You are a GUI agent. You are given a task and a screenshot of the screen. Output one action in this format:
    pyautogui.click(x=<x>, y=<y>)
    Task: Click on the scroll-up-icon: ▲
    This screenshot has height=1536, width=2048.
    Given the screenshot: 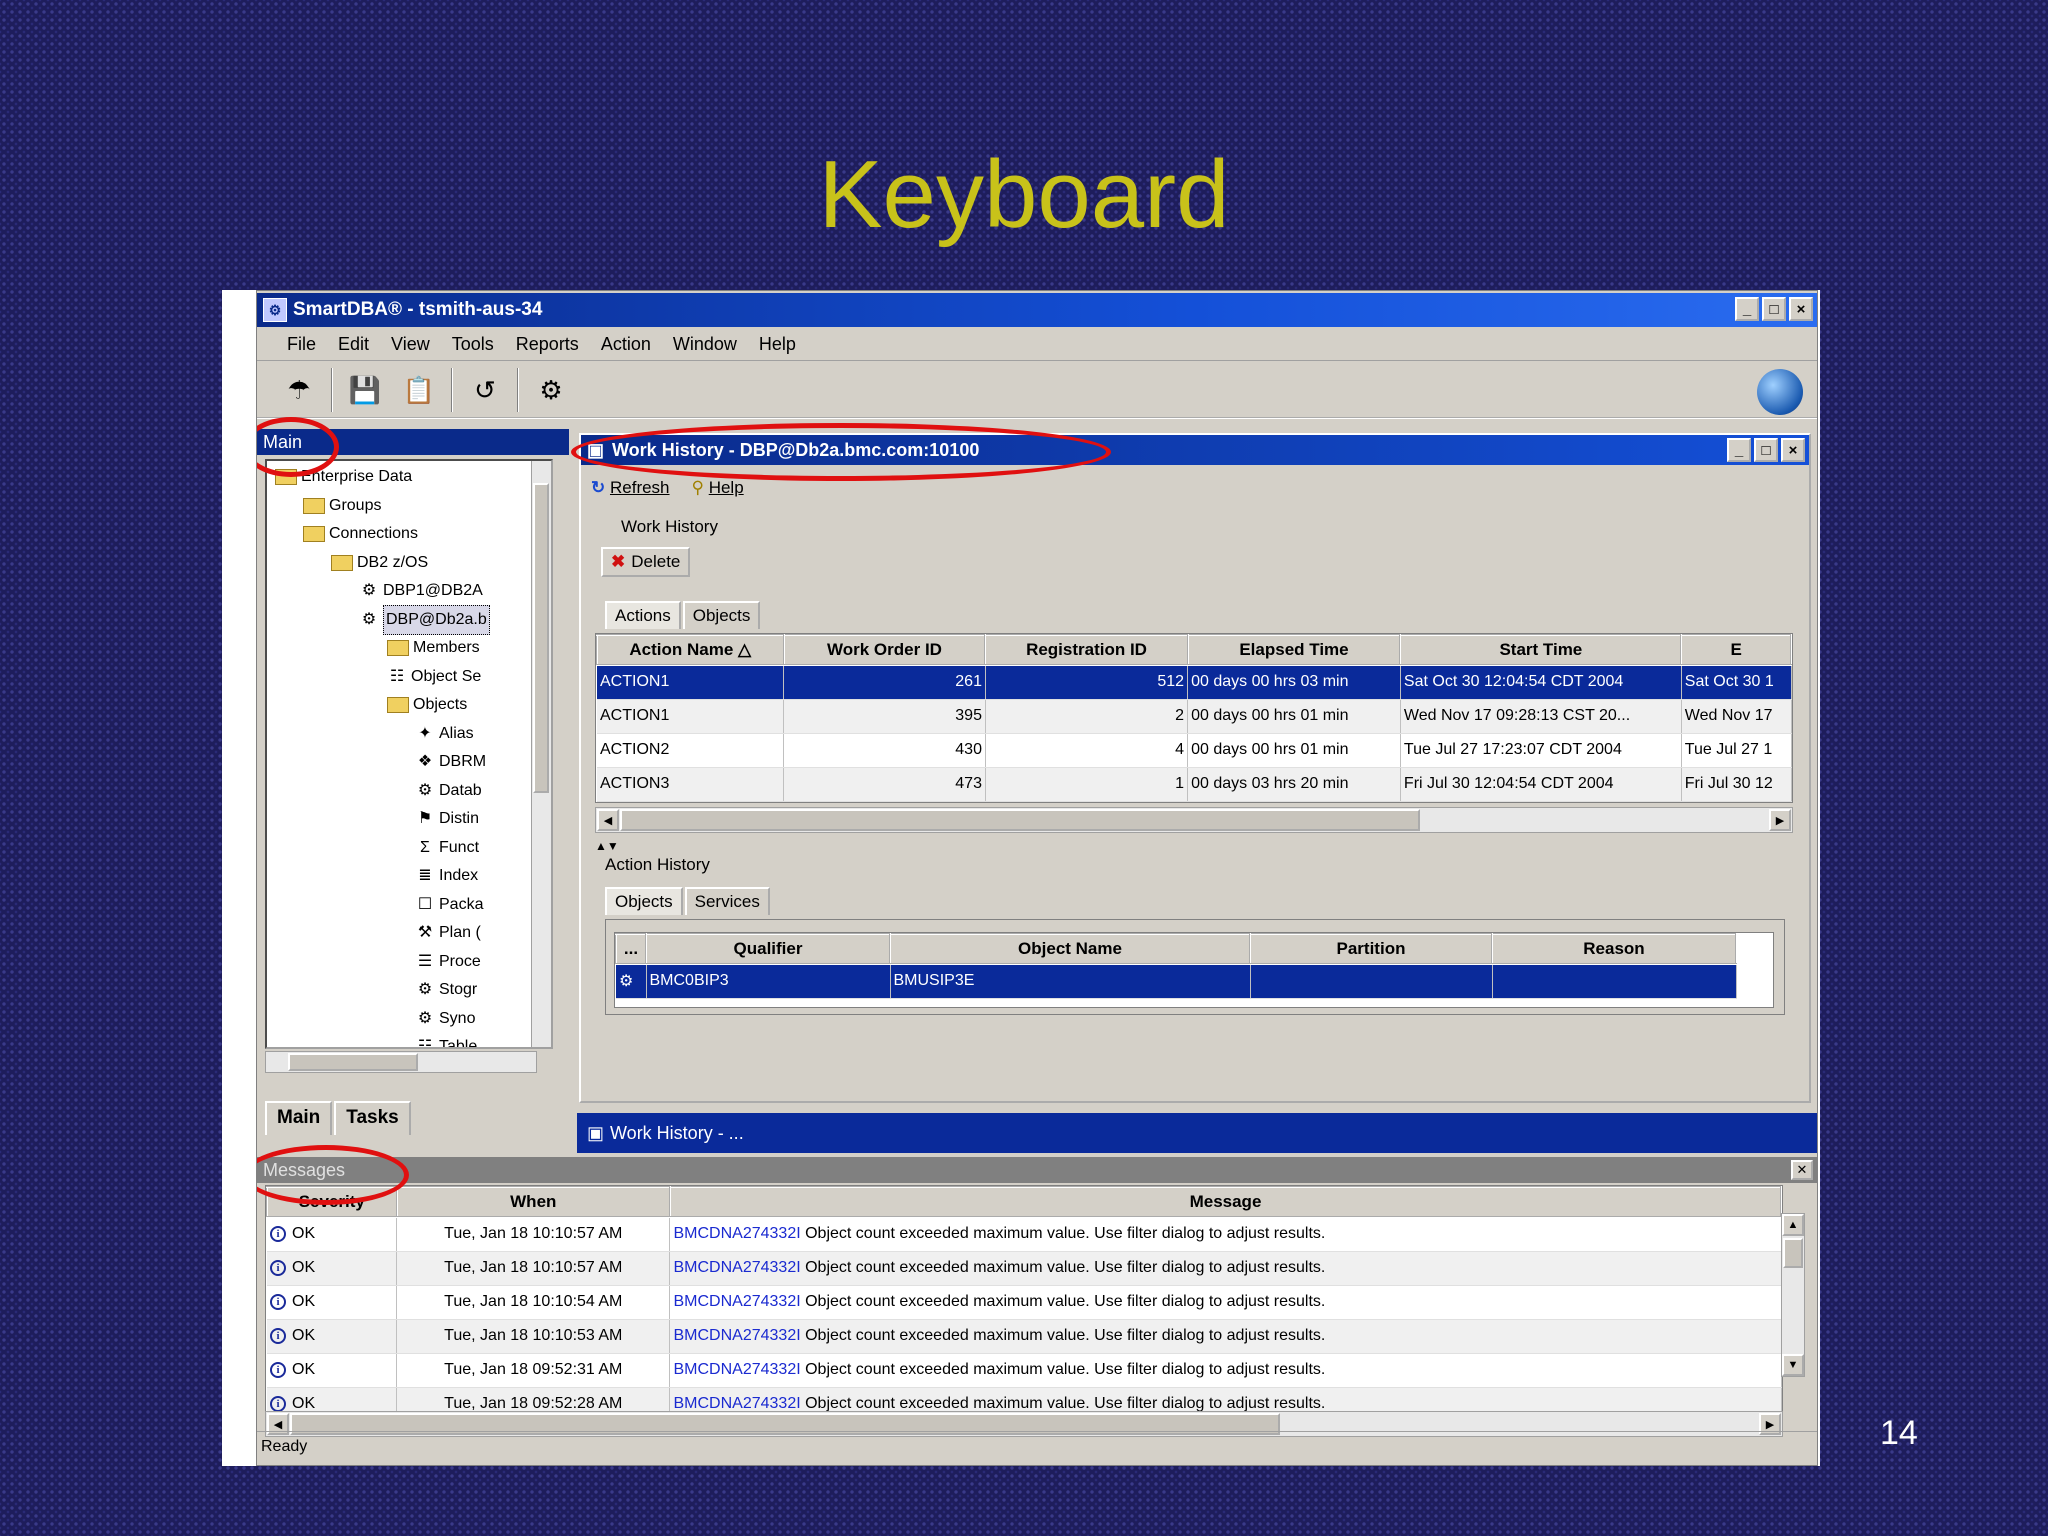 What is the action you would take?
    pyautogui.click(x=1793, y=1225)
    